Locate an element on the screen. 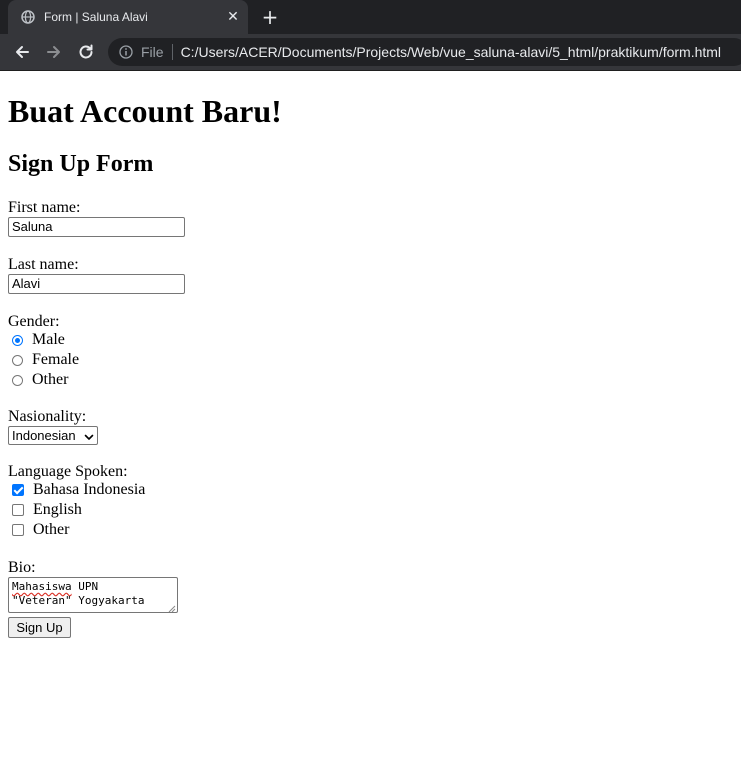 The image size is (741, 768). resize-grip-icon is located at coordinates (172, 607).